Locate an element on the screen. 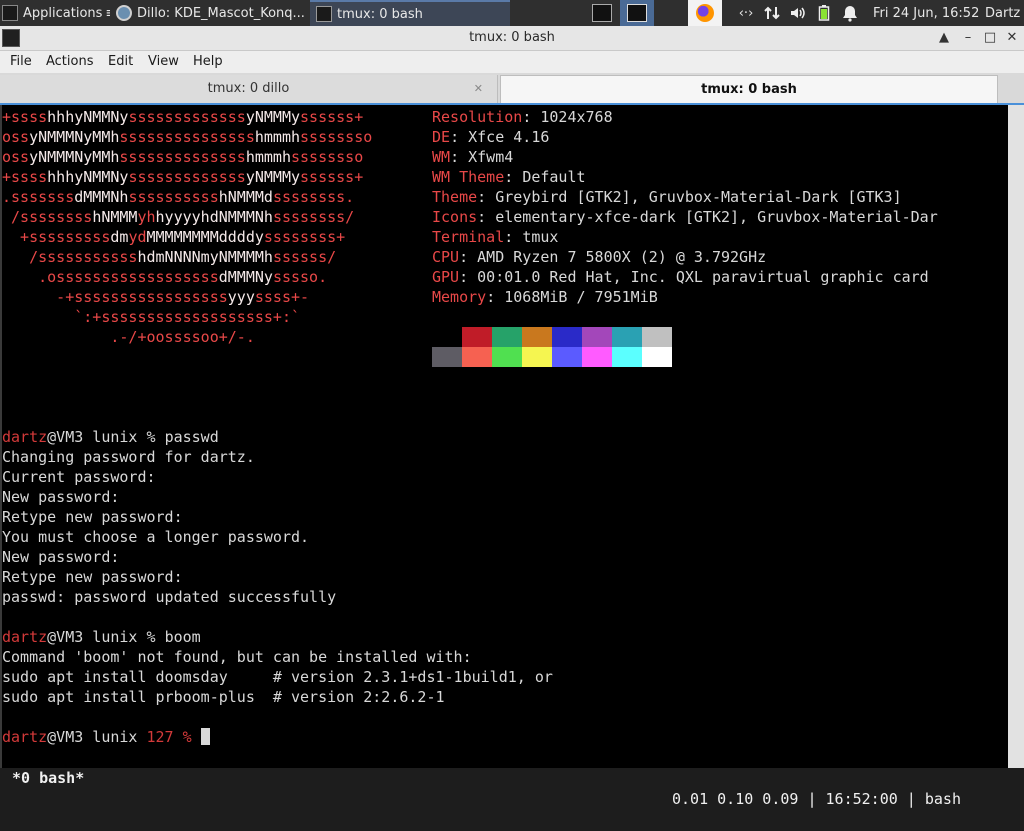 The image size is (1024, 831). info-cpu: CPU: AMD Ryzen 7 5800X (2) @ 3.792GHz is located at coordinates (599, 257).